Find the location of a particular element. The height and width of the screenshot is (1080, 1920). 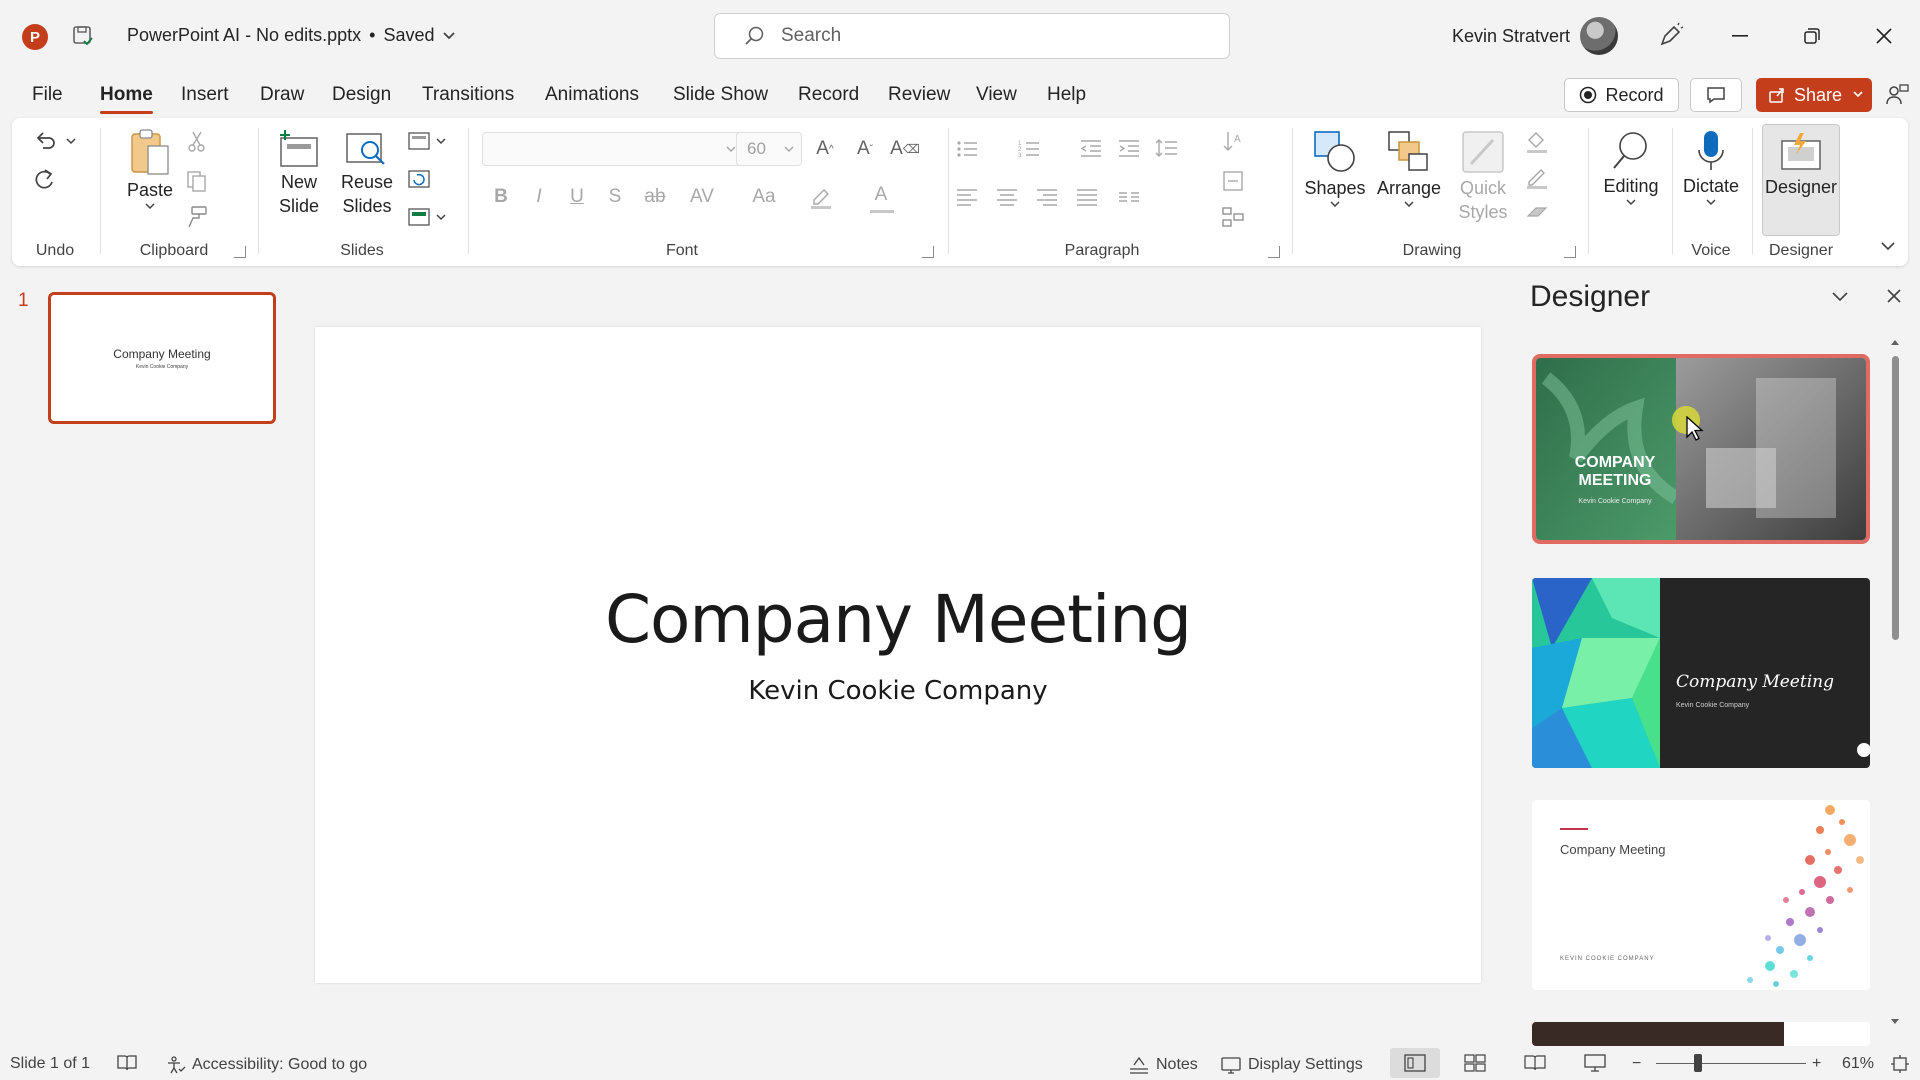

zoom-in-button: + is located at coordinates (1816, 1064).